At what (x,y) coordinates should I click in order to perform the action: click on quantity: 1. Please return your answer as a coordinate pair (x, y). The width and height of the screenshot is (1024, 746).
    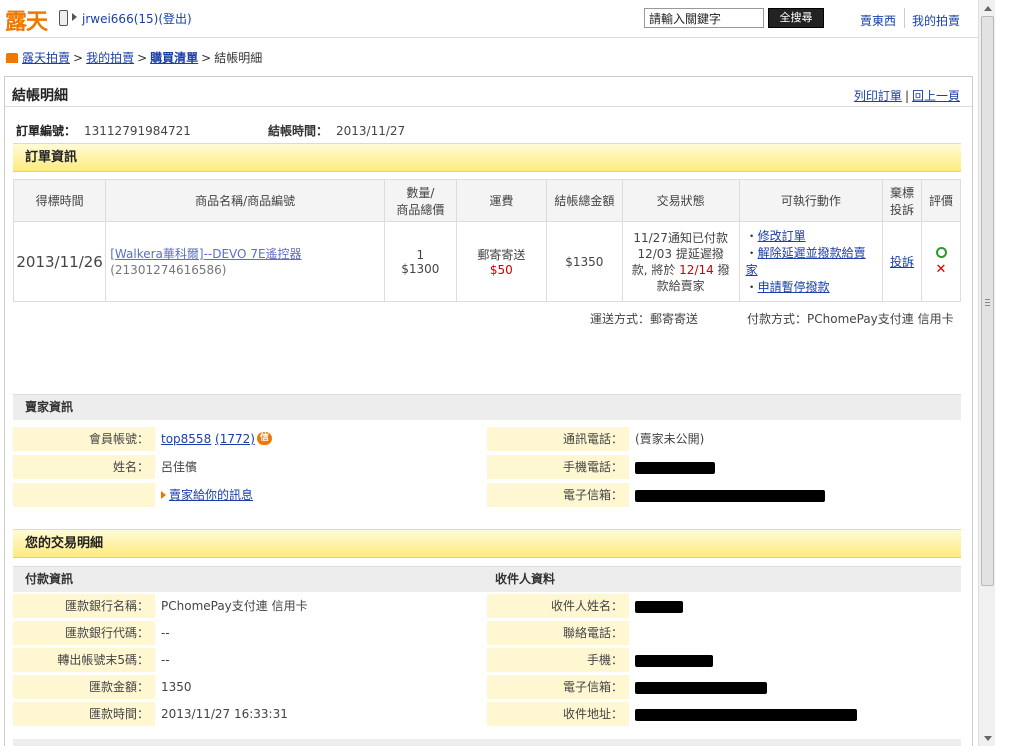
    Looking at the image, I should click on (420, 254).